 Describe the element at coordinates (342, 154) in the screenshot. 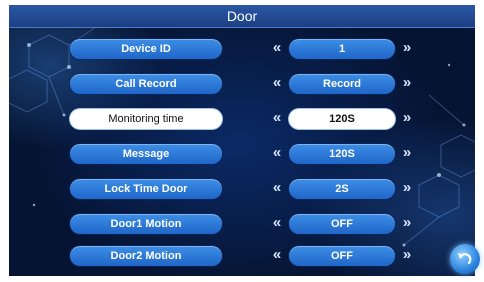

I see `value-message: 120S` at that location.